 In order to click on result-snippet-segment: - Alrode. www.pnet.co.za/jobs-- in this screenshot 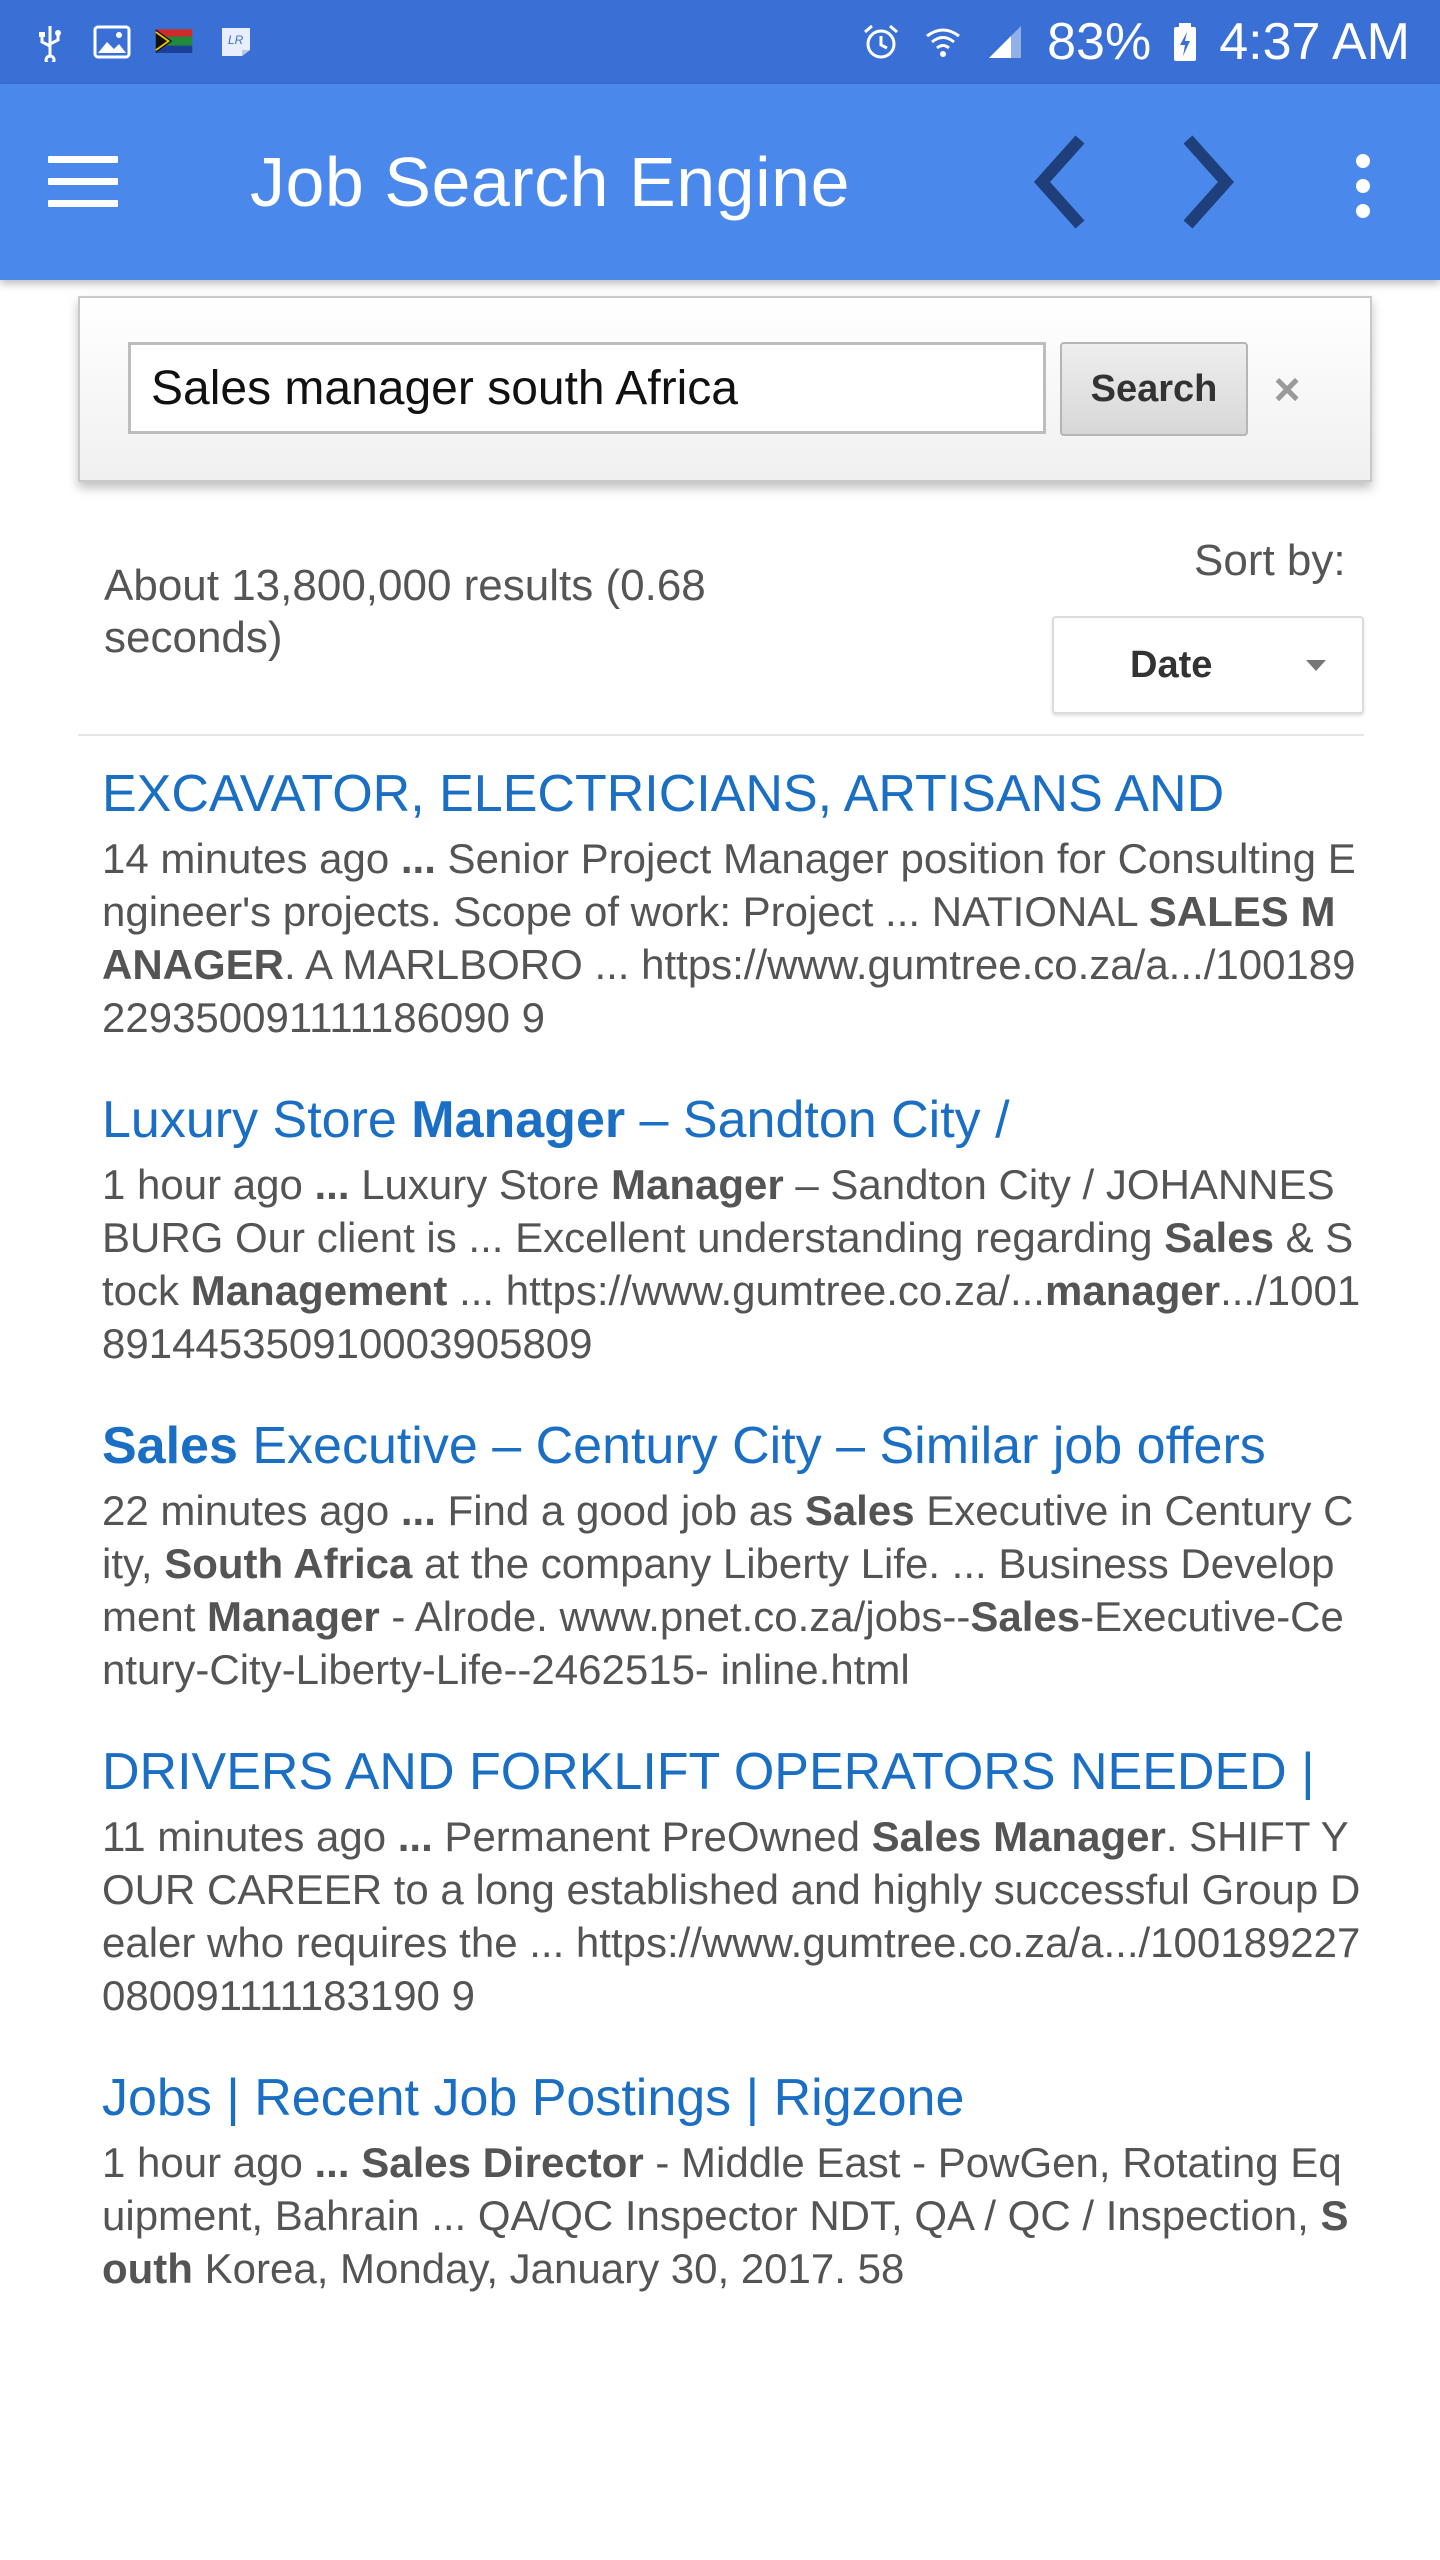, I will do `click(675, 1616)`.